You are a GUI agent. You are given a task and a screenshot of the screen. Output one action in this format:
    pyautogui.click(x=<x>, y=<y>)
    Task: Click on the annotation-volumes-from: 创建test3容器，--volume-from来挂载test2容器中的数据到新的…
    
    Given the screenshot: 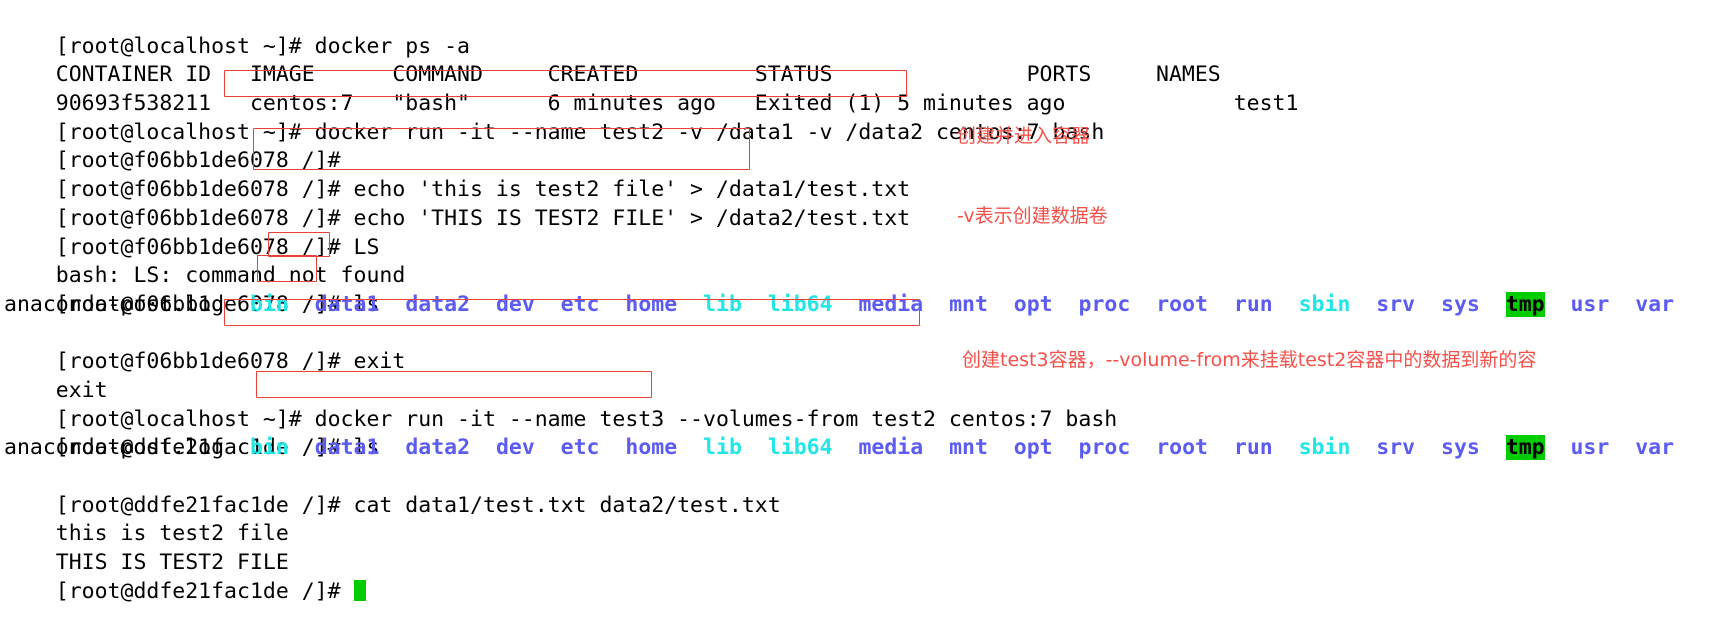 What is the action you would take?
    pyautogui.click(x=1249, y=360)
    